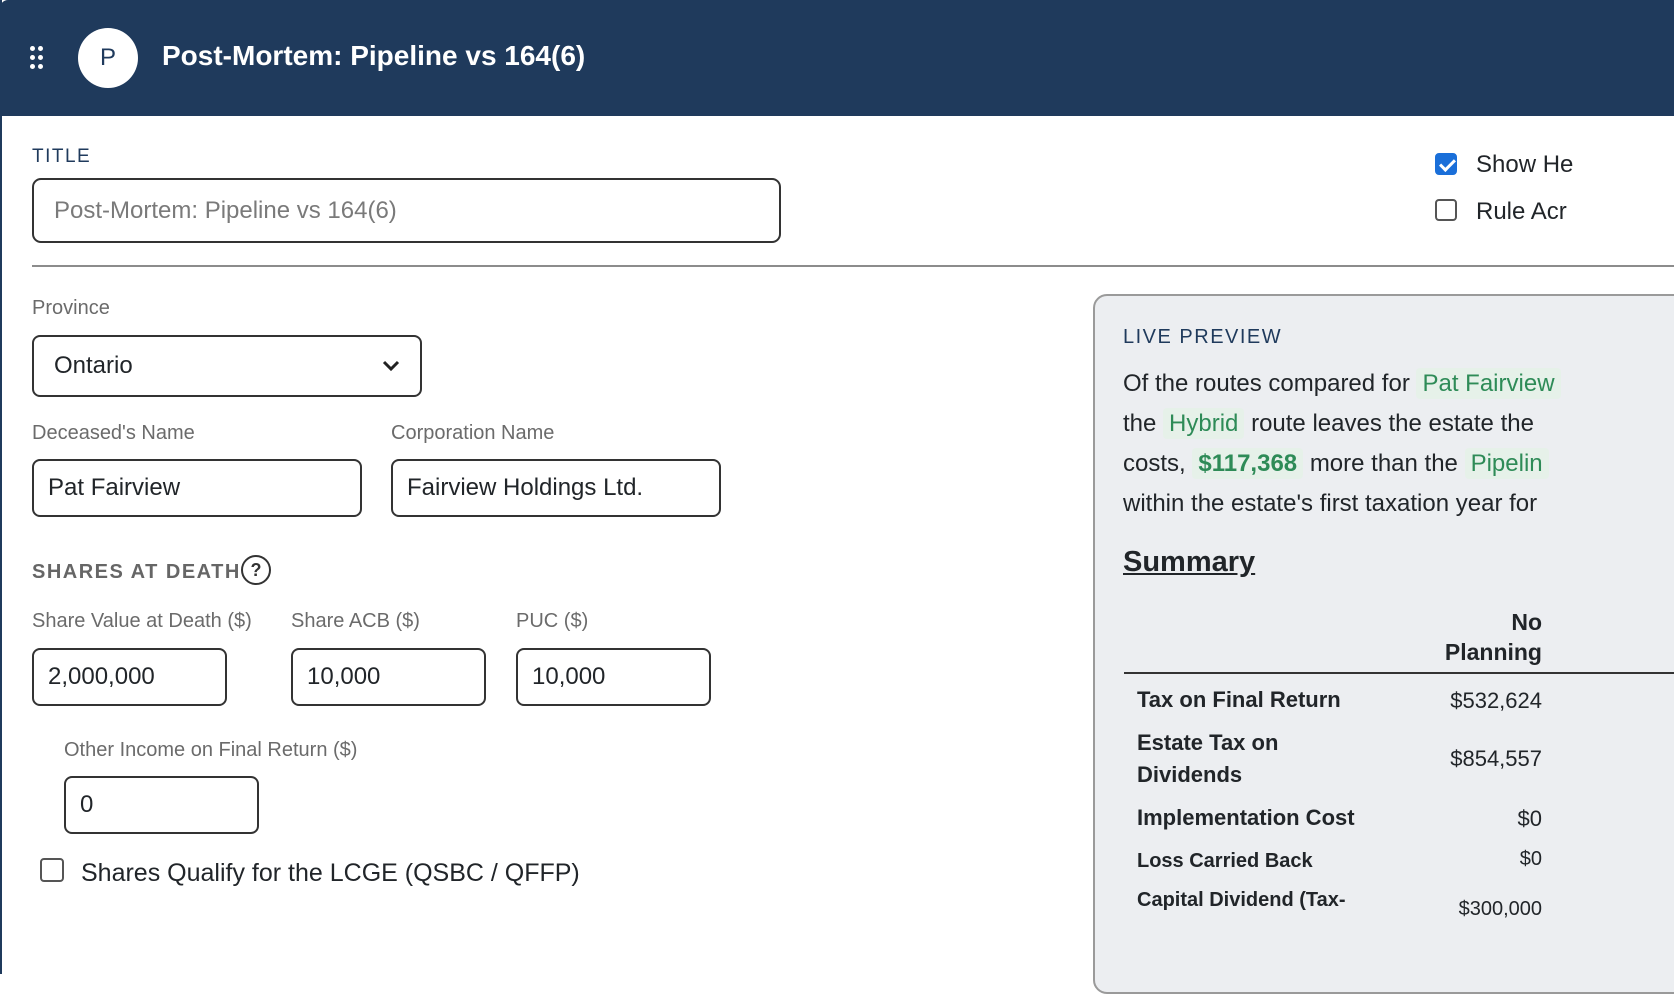 The image size is (1674, 994). Describe the element at coordinates (161, 805) in the screenshot. I see `other-income-input` at that location.